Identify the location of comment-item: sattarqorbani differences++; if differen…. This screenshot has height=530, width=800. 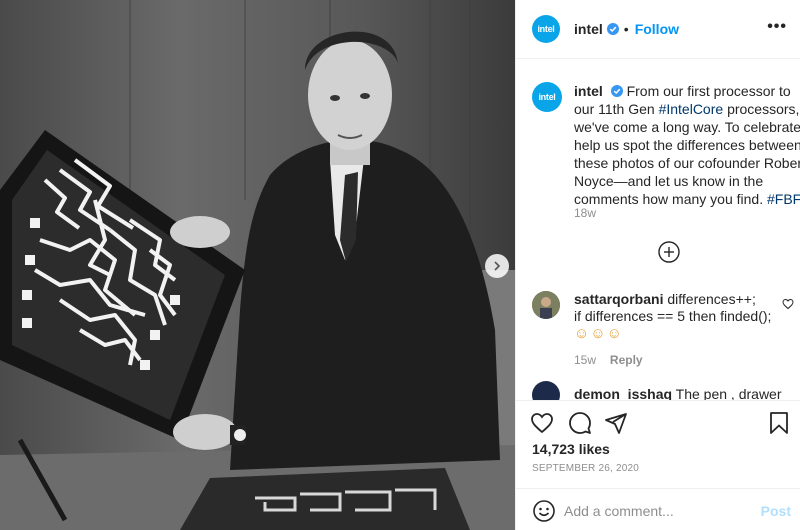
(674, 316).